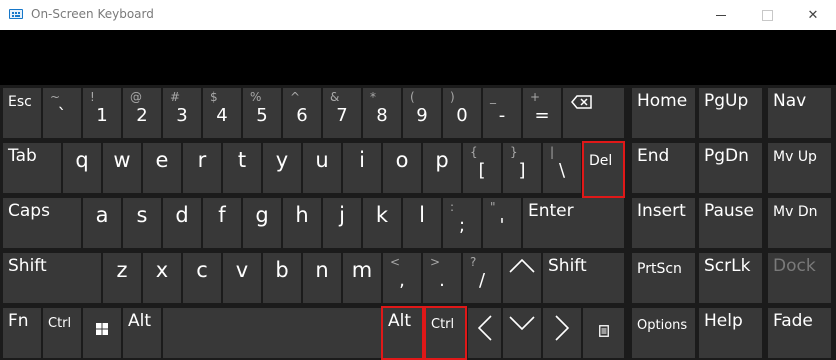  What do you see at coordinates (522, 278) in the screenshot?
I see `key-arrow-up` at bounding box center [522, 278].